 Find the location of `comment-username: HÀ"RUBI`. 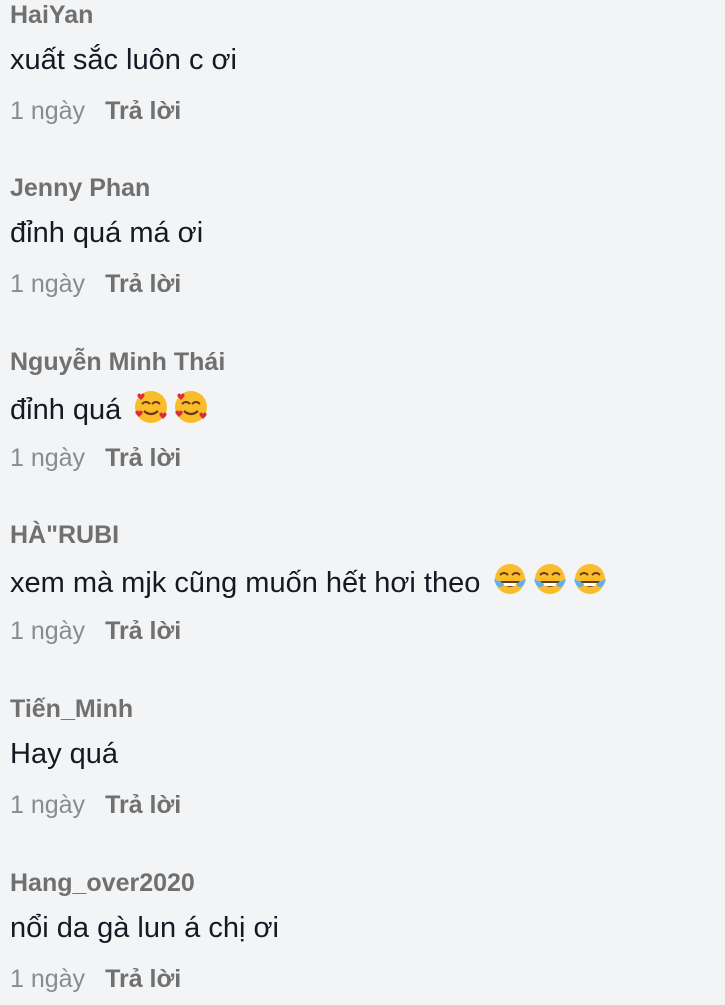

comment-username: HÀ"RUBI is located at coordinates (64, 535).